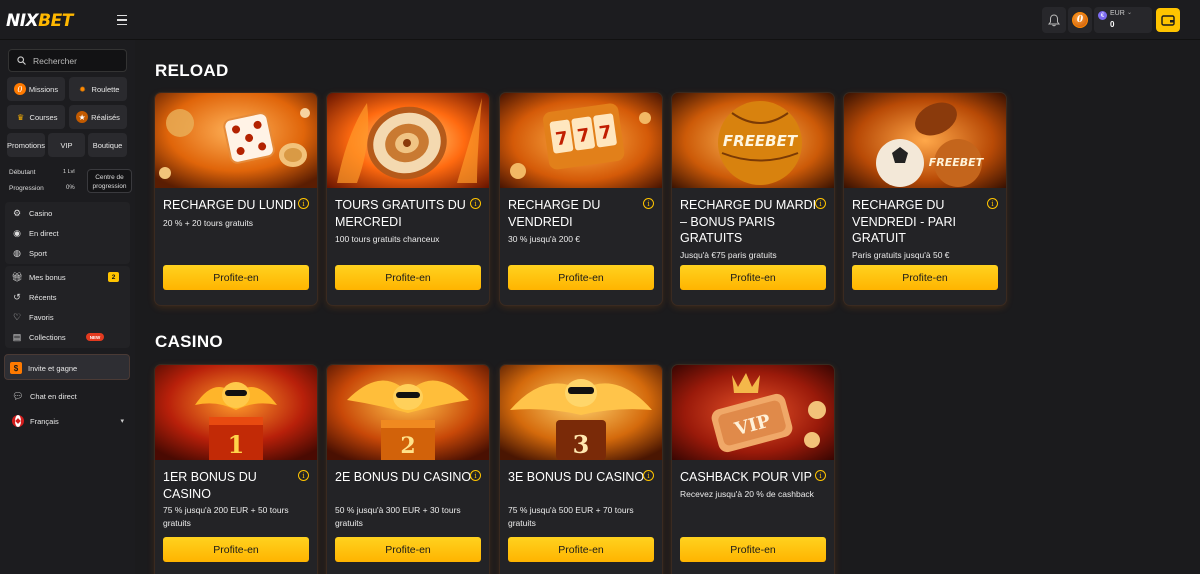  What do you see at coordinates (109, 181) in the screenshot?
I see `progress-center-button: Centre de progression` at bounding box center [109, 181].